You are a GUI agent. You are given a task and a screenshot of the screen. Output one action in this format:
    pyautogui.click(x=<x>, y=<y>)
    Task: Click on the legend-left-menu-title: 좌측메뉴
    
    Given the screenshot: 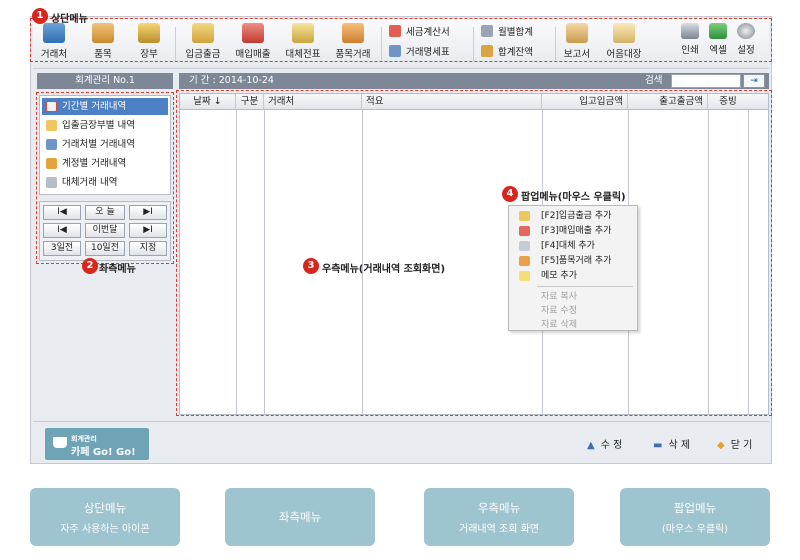 What is the action you would take?
    pyautogui.click(x=300, y=517)
    